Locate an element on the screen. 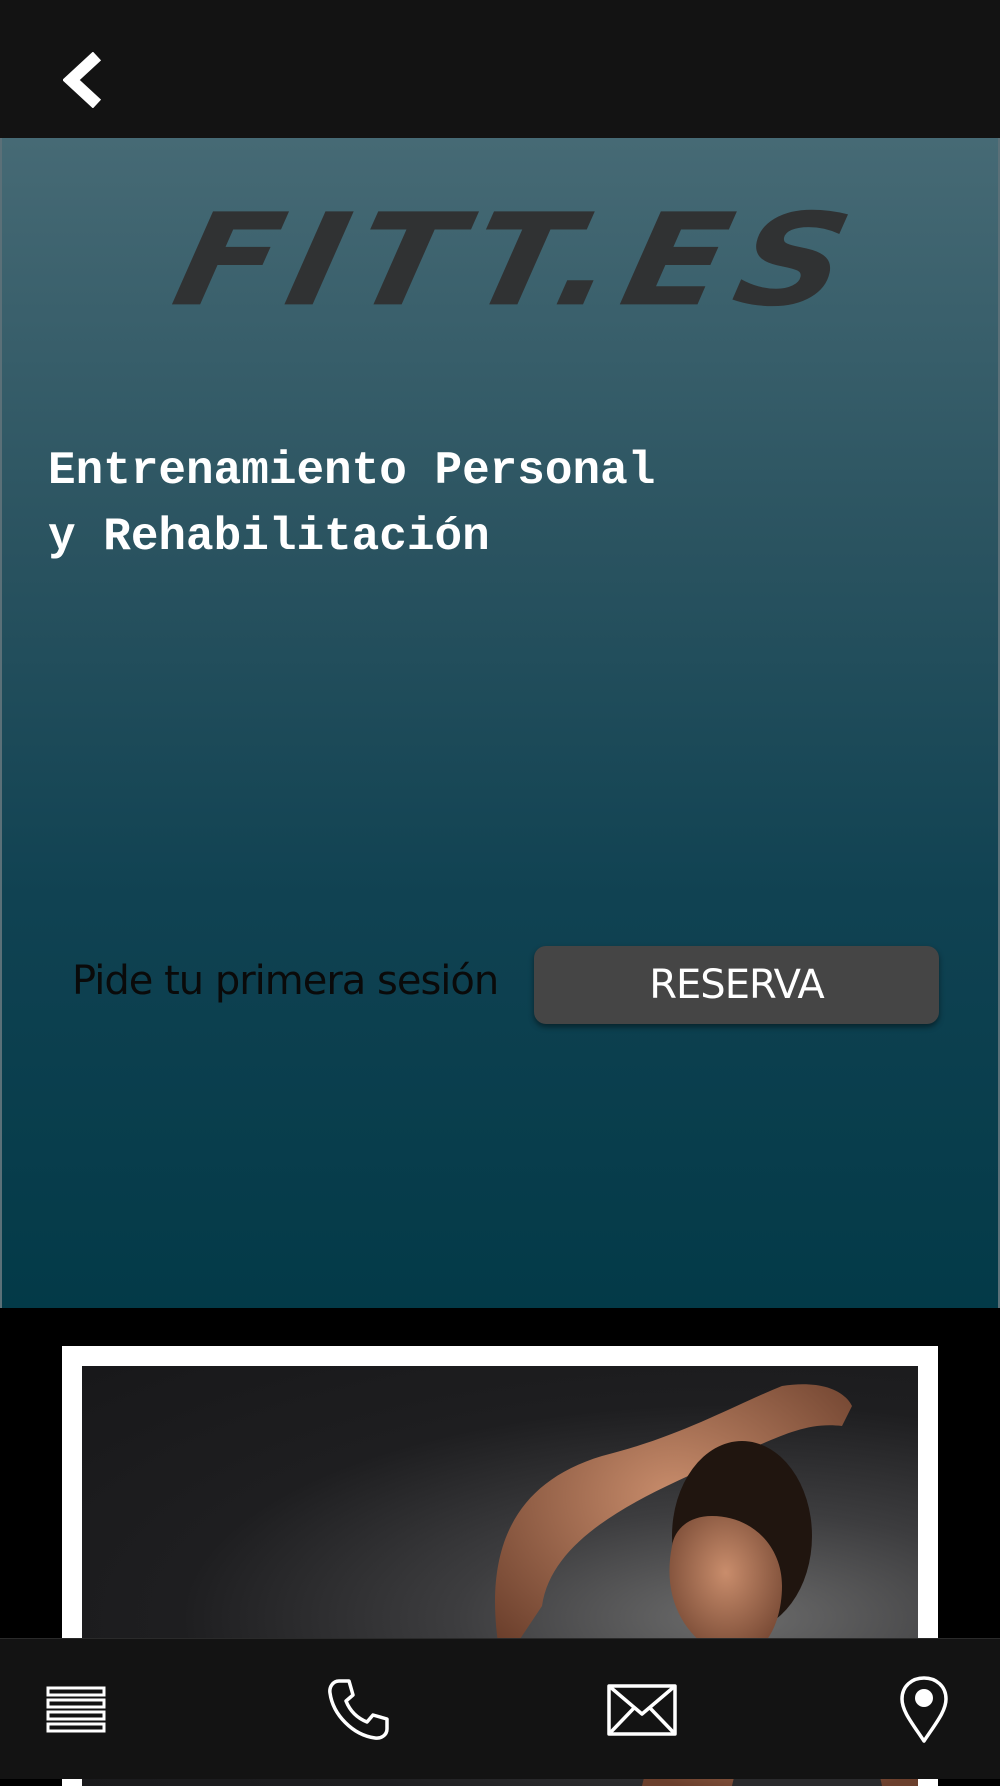 The image size is (1000, 1786). chevron-left-icon is located at coordinates (82, 80).